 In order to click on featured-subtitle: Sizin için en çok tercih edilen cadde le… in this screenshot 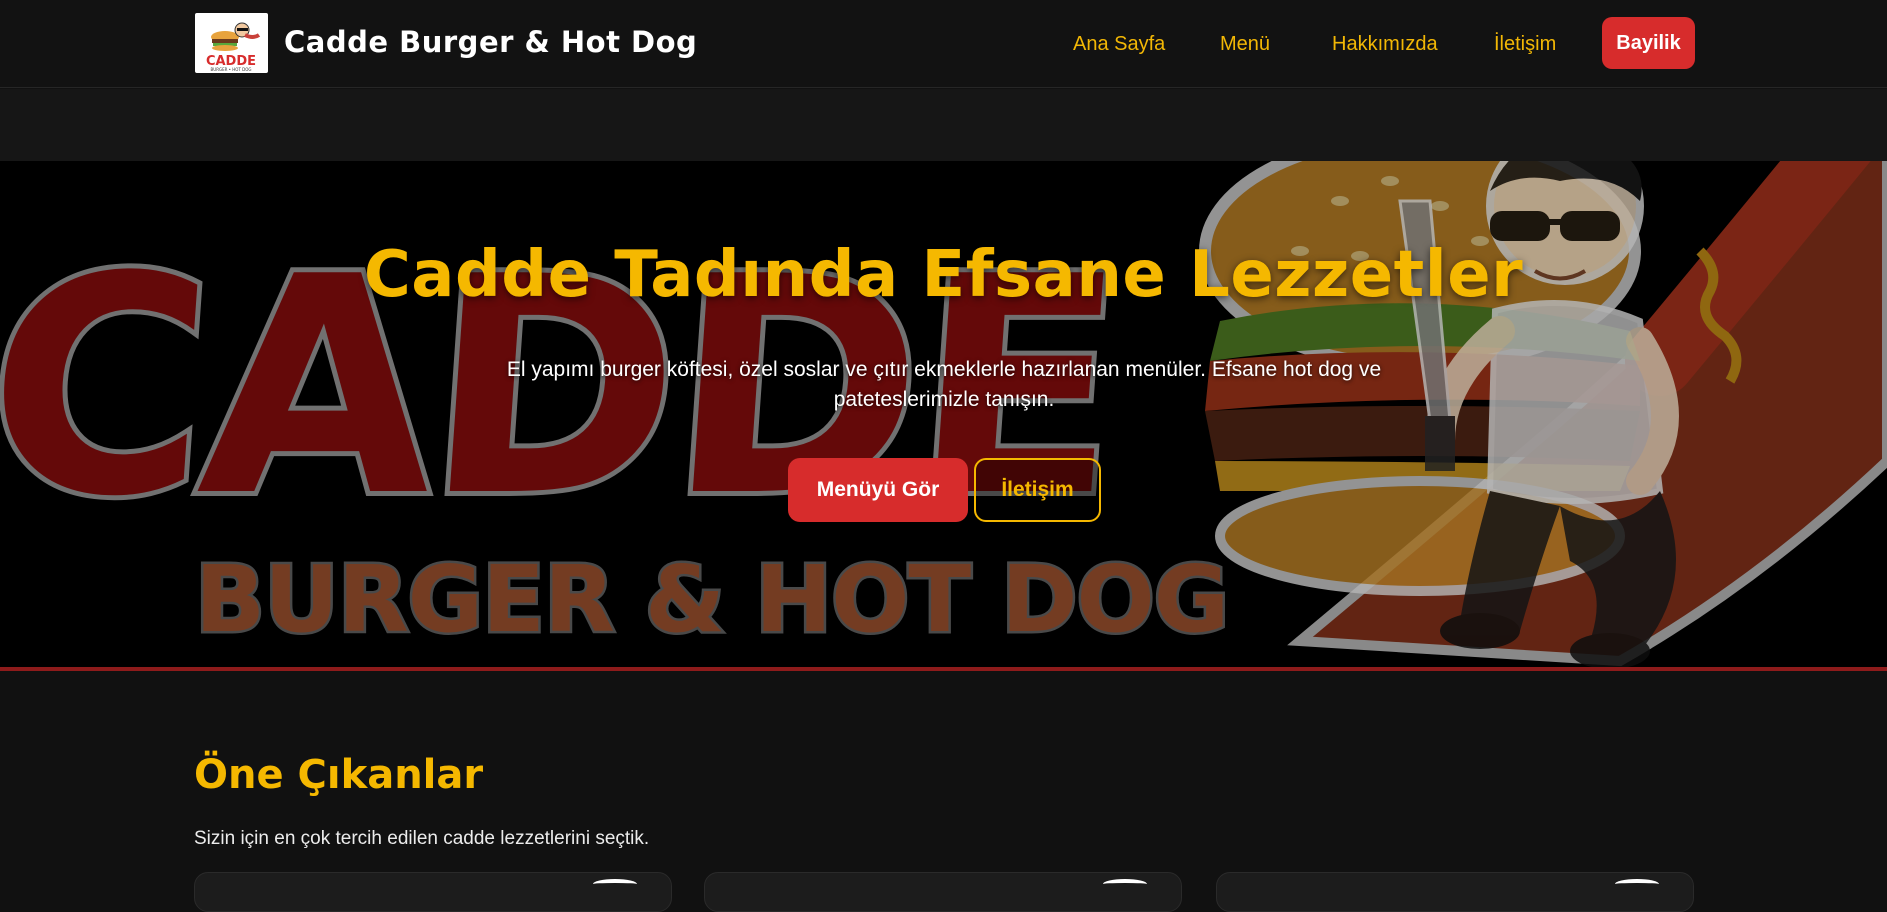, I will do `click(422, 838)`.